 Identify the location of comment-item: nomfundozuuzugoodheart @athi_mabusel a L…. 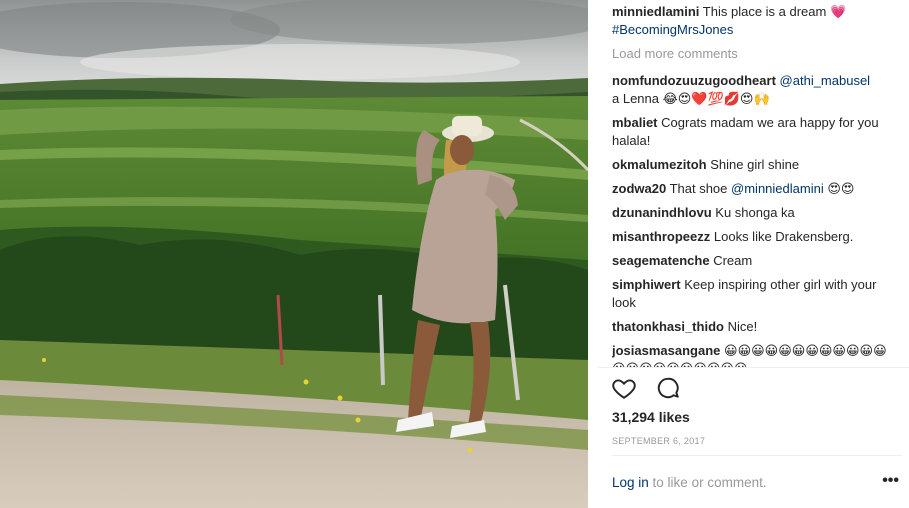
(754, 90).